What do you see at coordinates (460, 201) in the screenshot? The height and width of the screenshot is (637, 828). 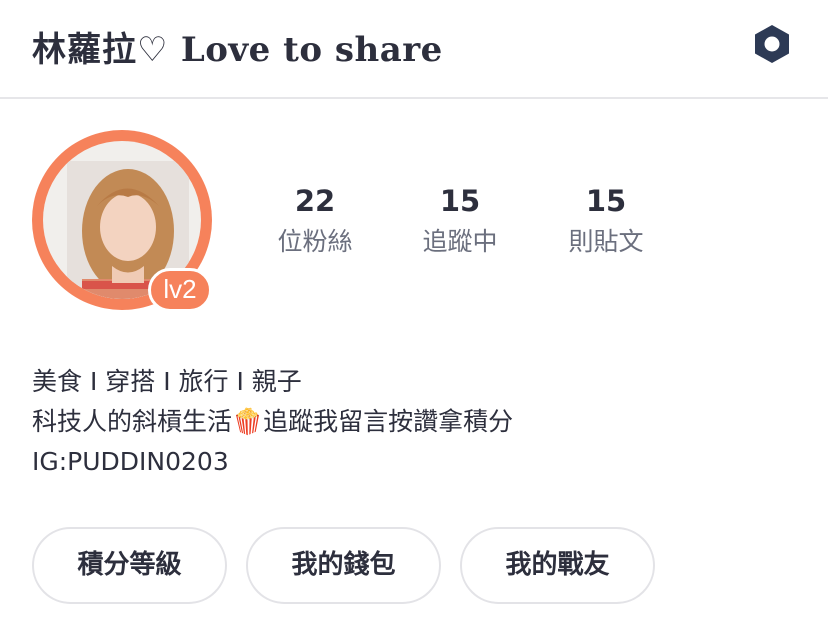 I see `following-count: 15` at bounding box center [460, 201].